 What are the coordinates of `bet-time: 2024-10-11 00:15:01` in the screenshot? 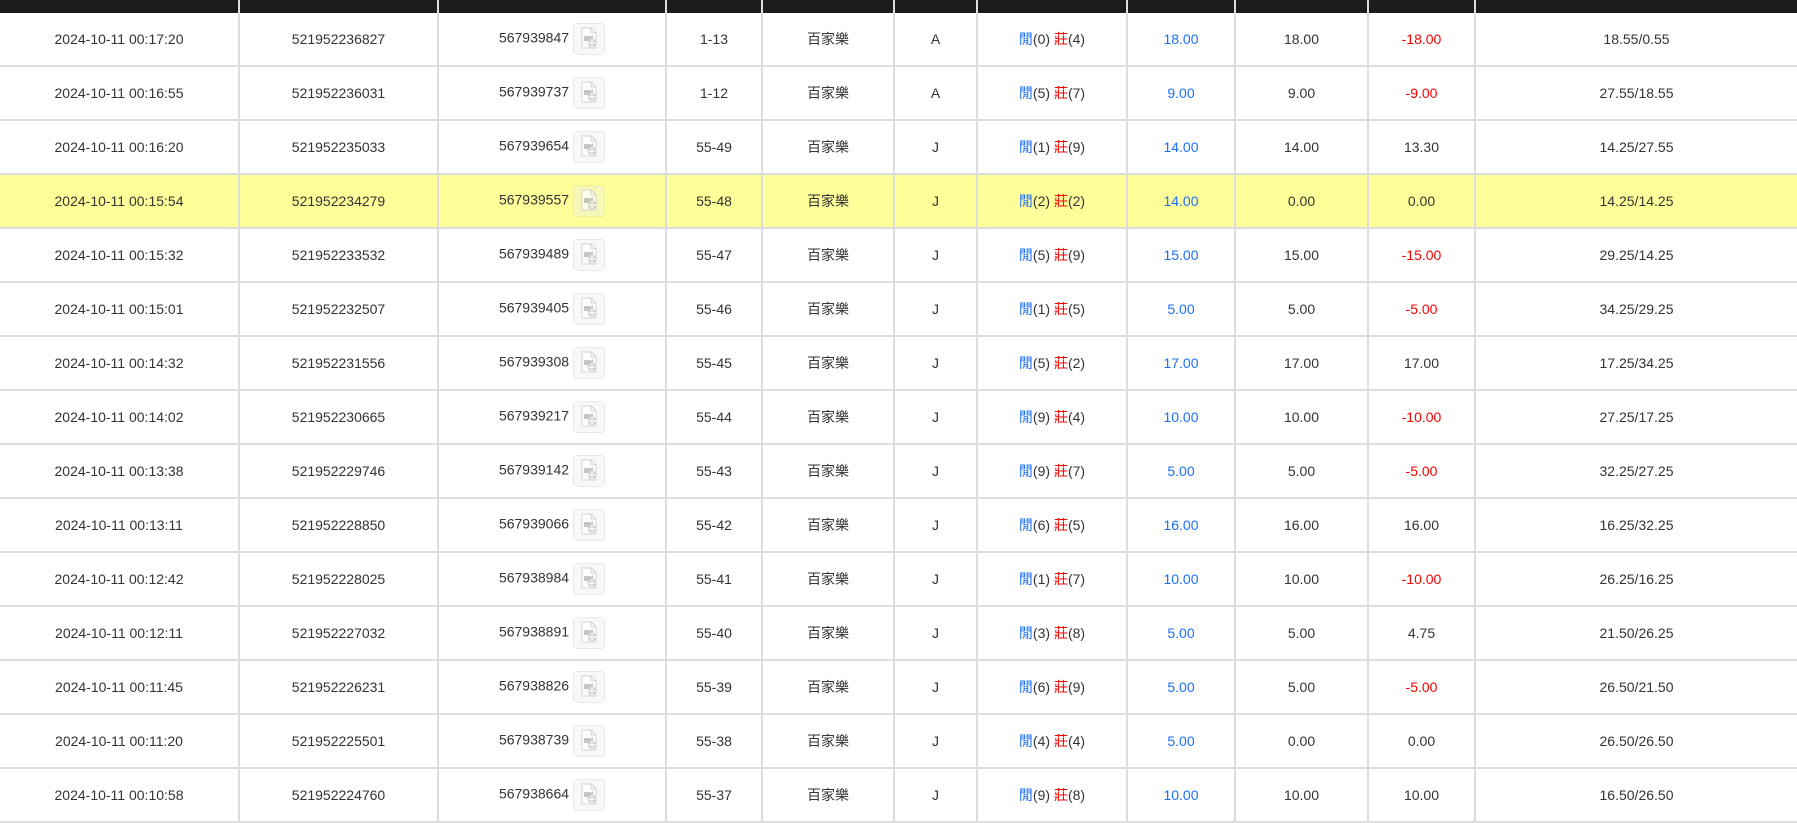 It's located at (120, 309).